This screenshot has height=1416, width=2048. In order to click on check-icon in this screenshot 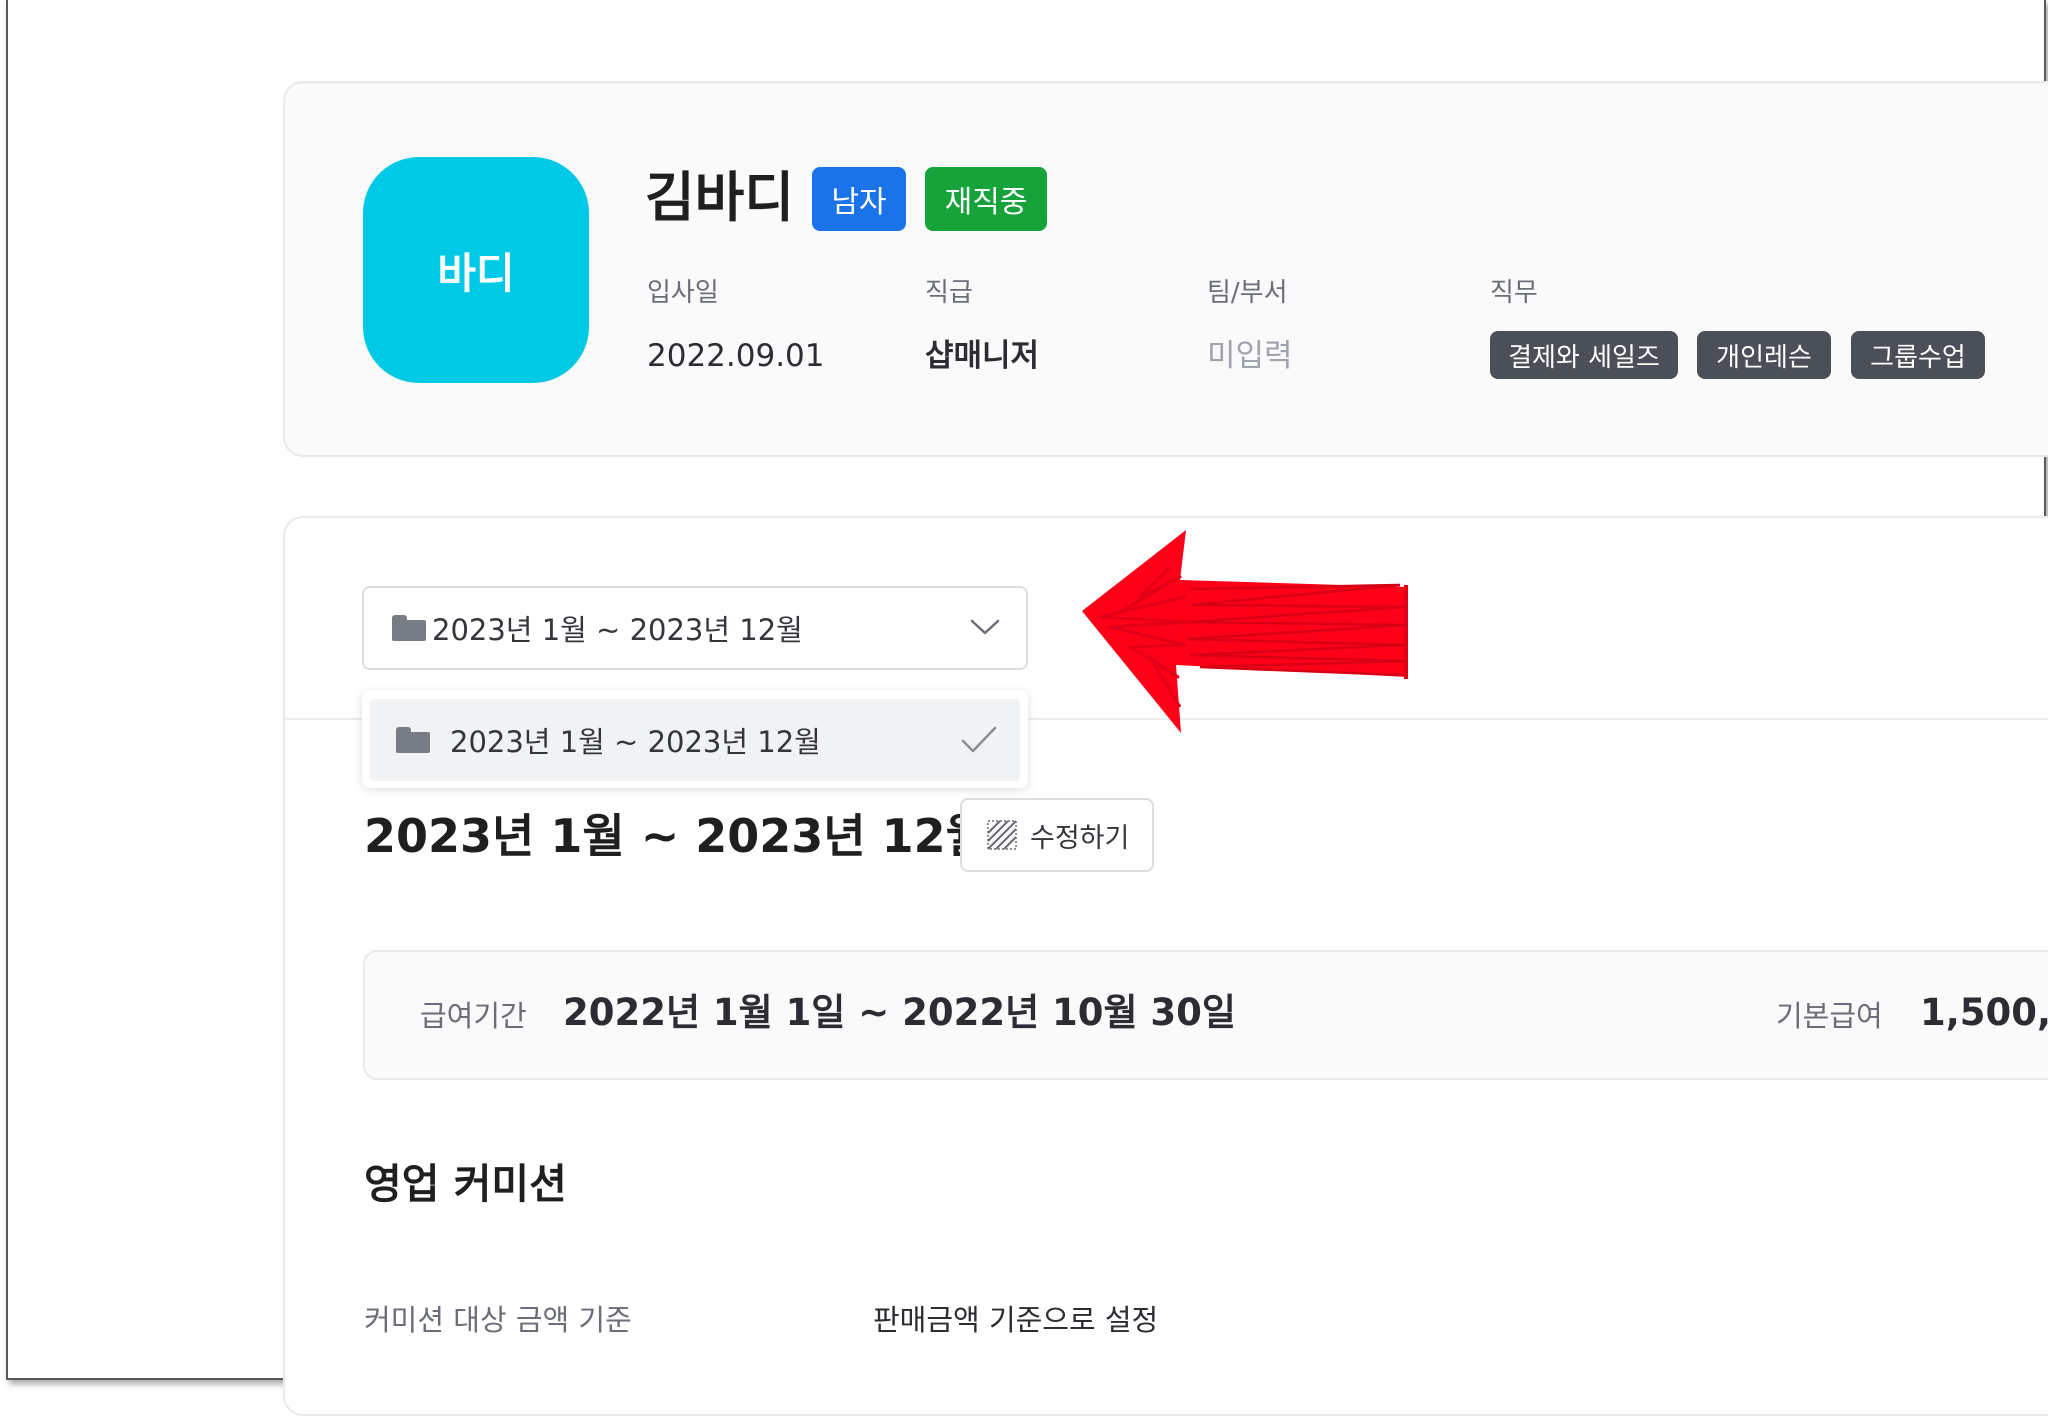, I will do `click(979, 739)`.